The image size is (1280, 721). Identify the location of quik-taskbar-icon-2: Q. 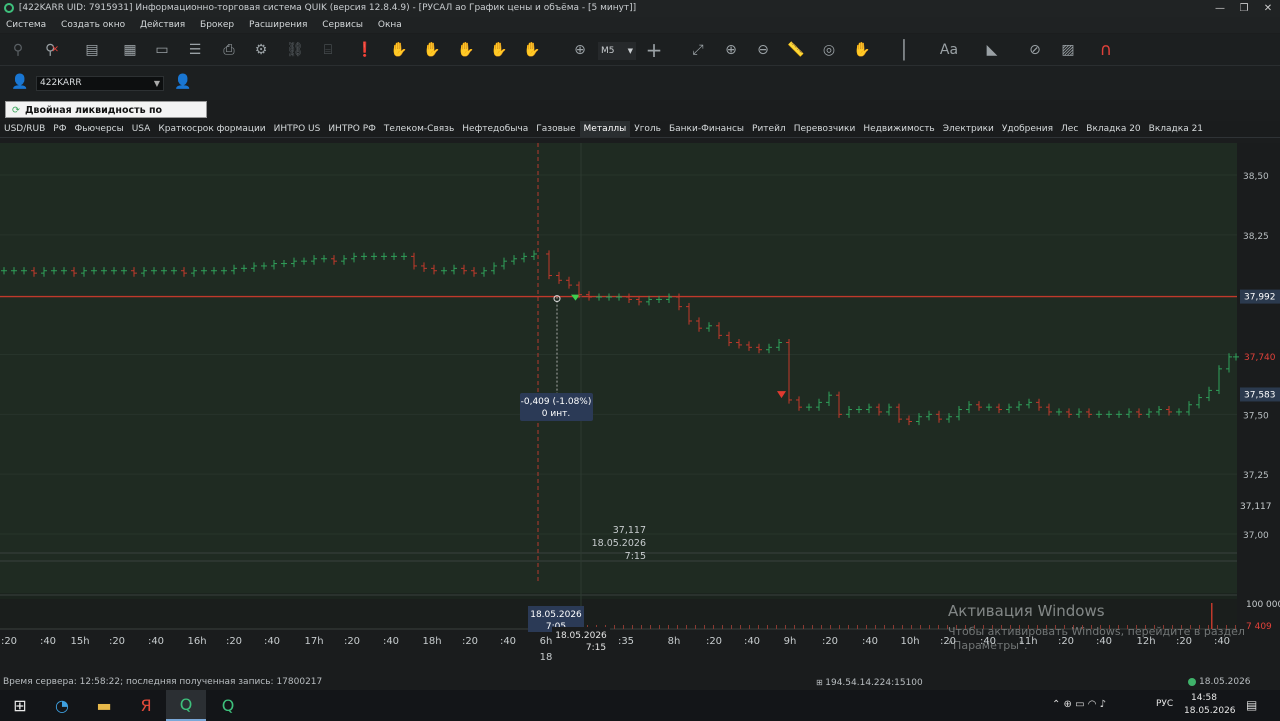
(228, 705).